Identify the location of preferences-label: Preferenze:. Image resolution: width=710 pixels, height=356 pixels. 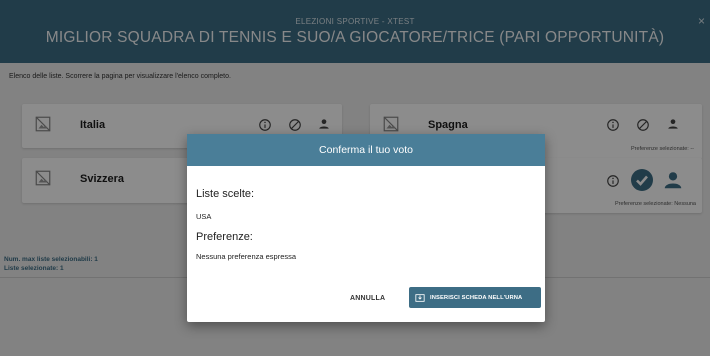
(224, 237).